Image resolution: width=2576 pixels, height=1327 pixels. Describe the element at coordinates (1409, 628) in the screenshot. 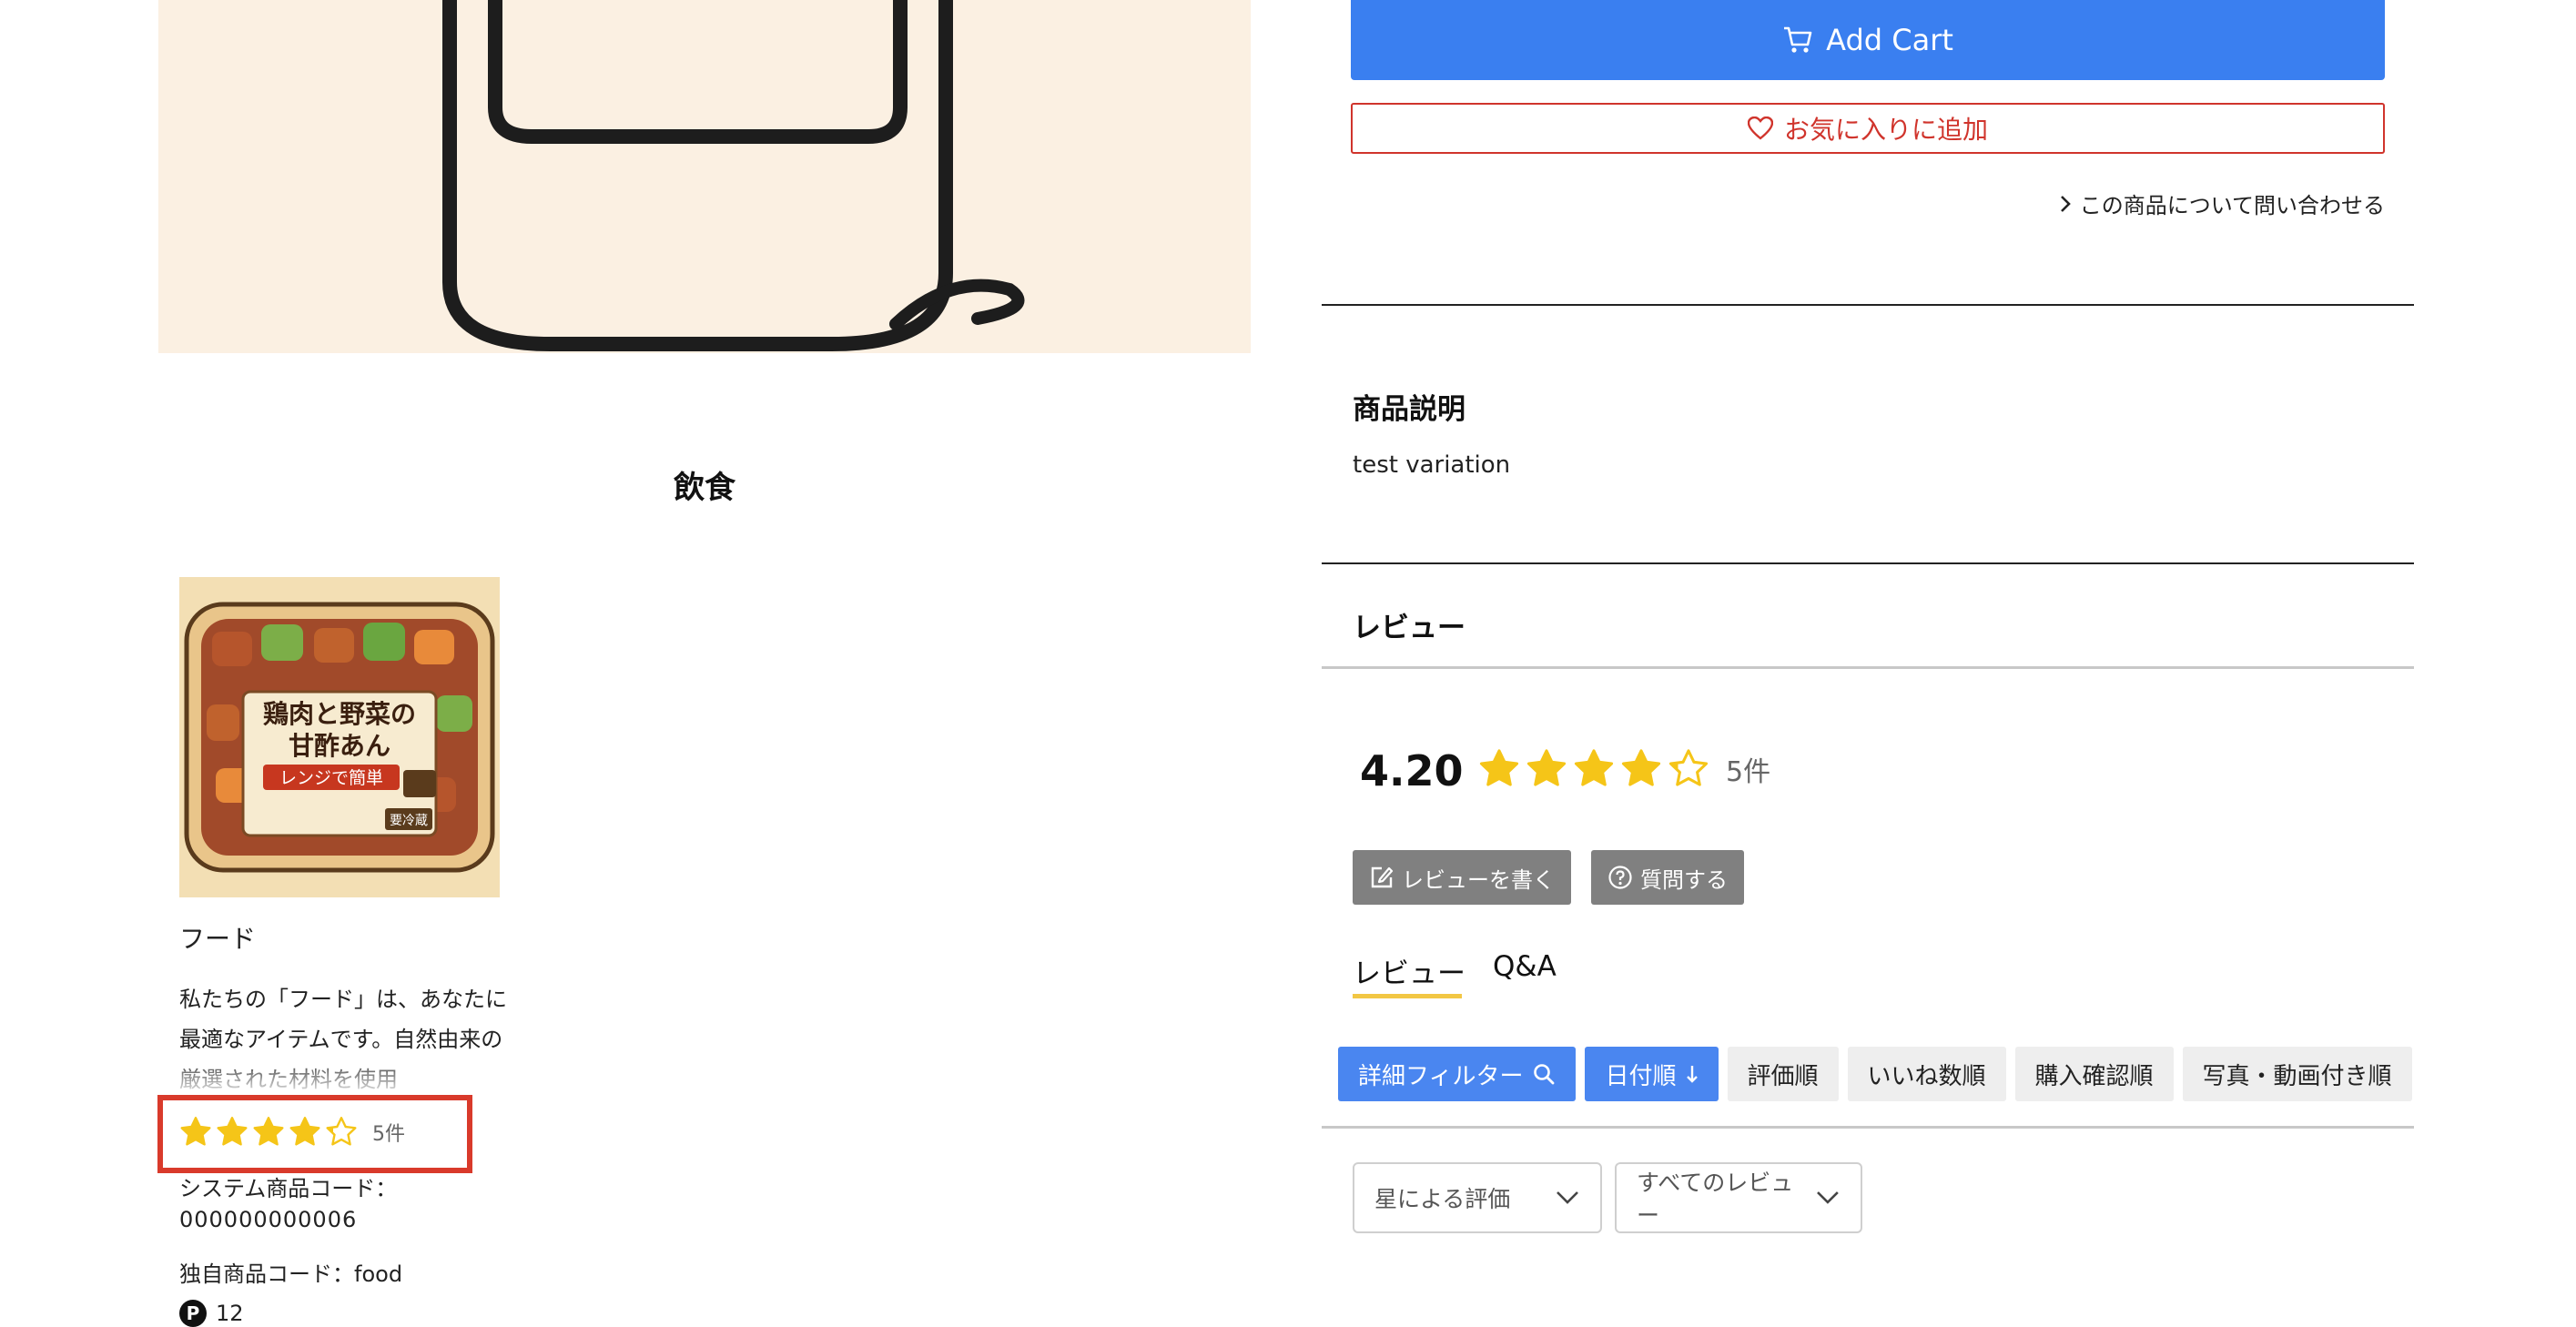

I see `reviews-heading: レビュー` at that location.